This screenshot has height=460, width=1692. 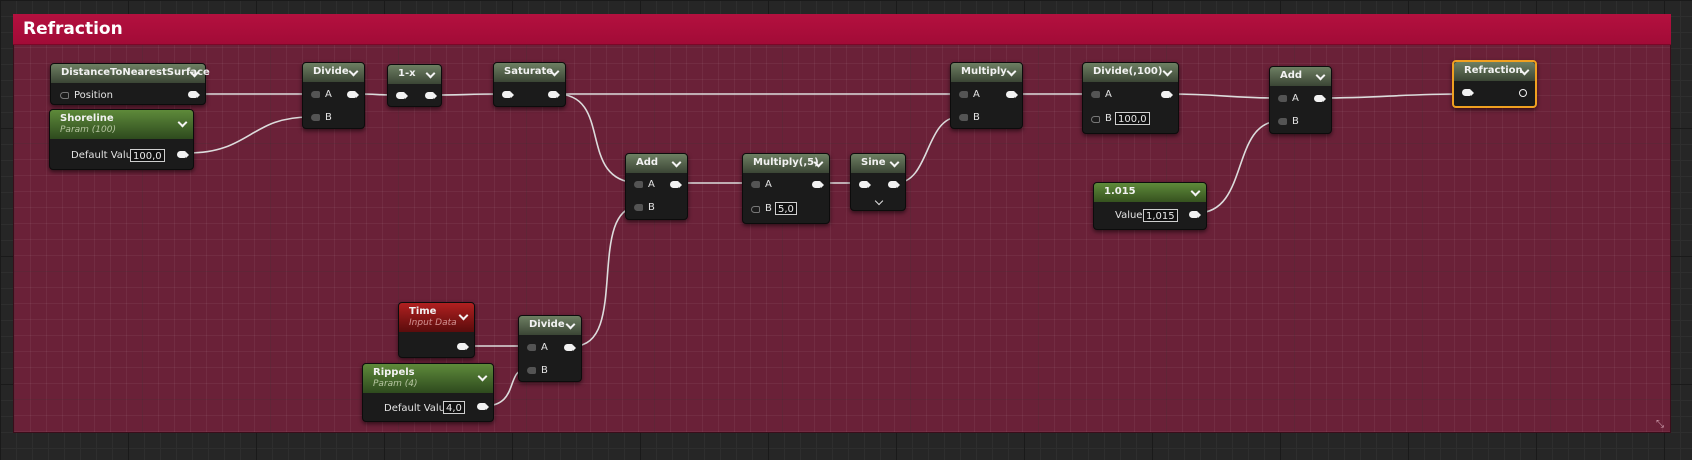 What do you see at coordinates (656, 186) in the screenshot?
I see `node-add: Add A B` at bounding box center [656, 186].